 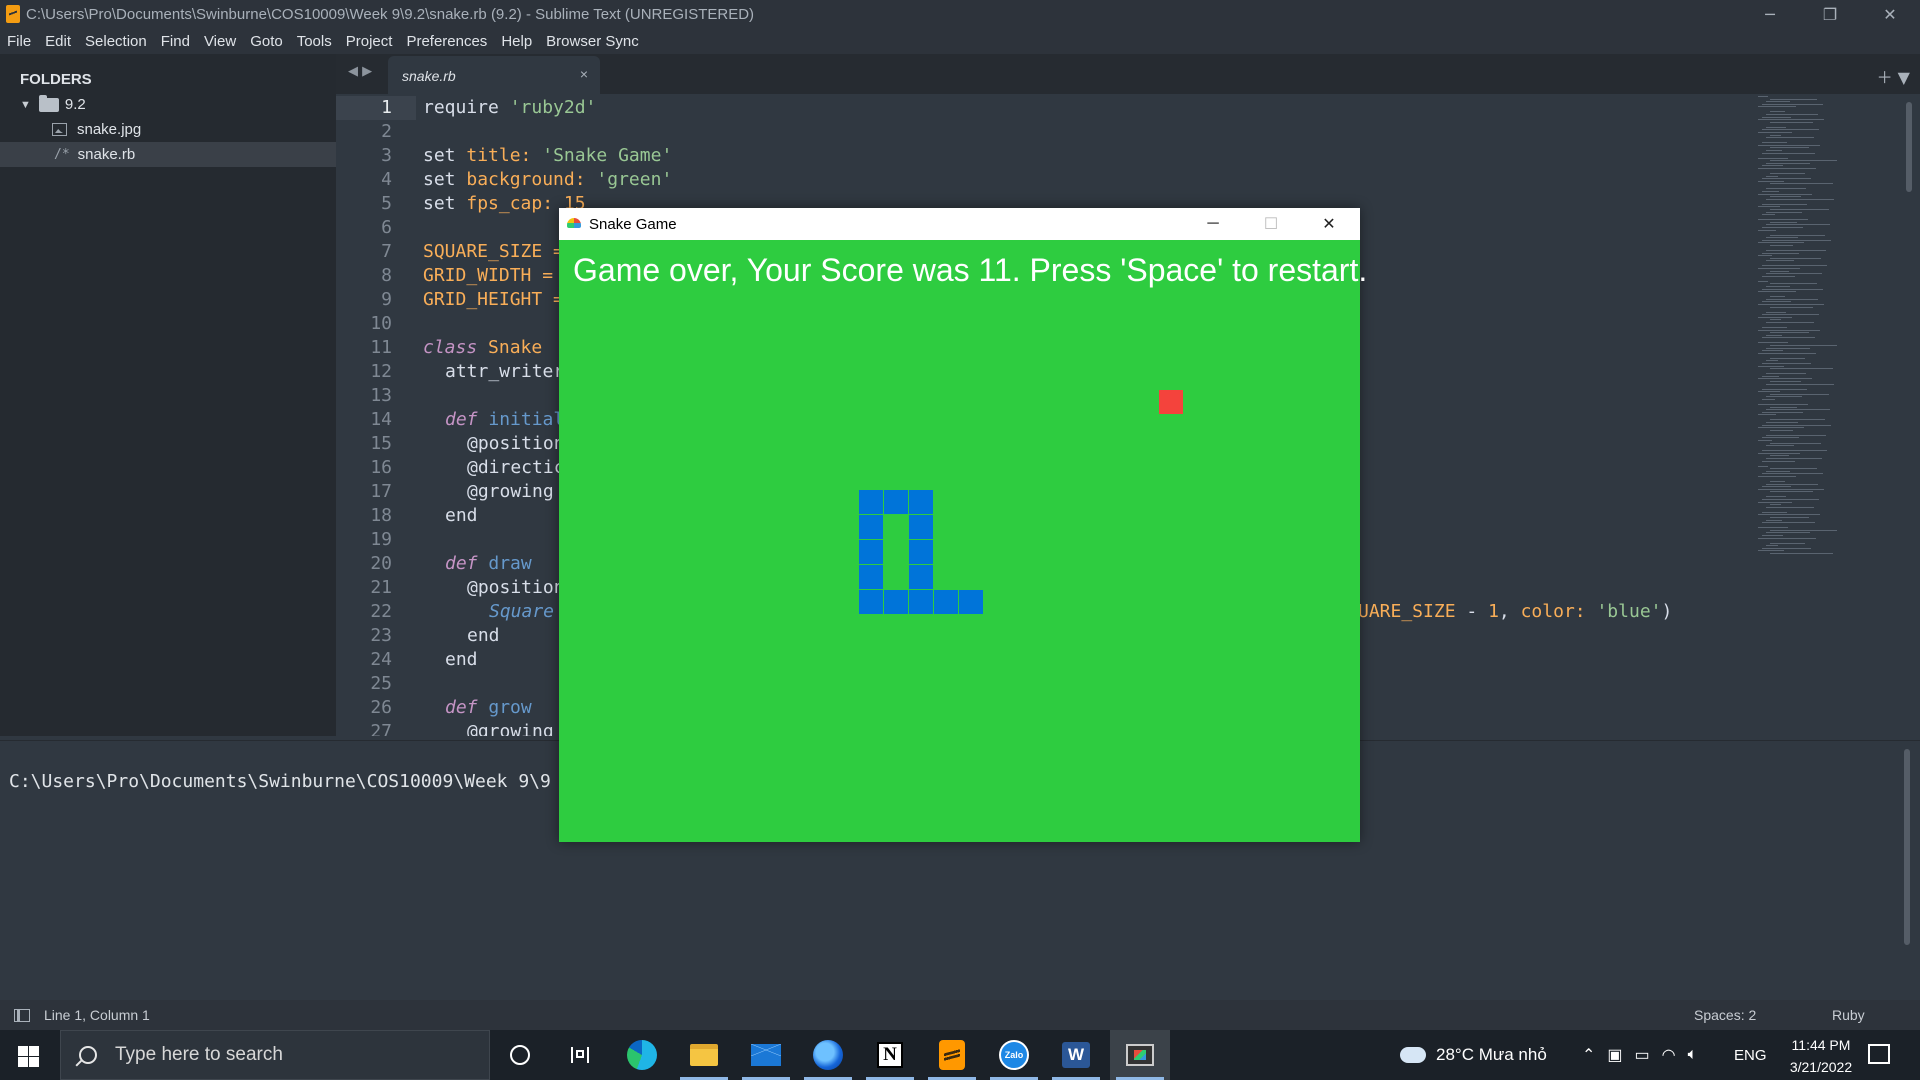 What do you see at coordinates (1271, 224) in the screenshot?
I see `game-maximize-button: ☐` at bounding box center [1271, 224].